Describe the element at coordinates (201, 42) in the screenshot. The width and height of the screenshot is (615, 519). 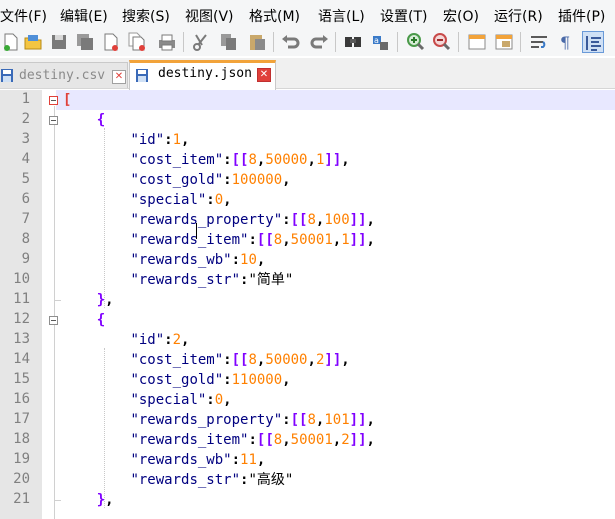
I see `cut-icon` at that location.